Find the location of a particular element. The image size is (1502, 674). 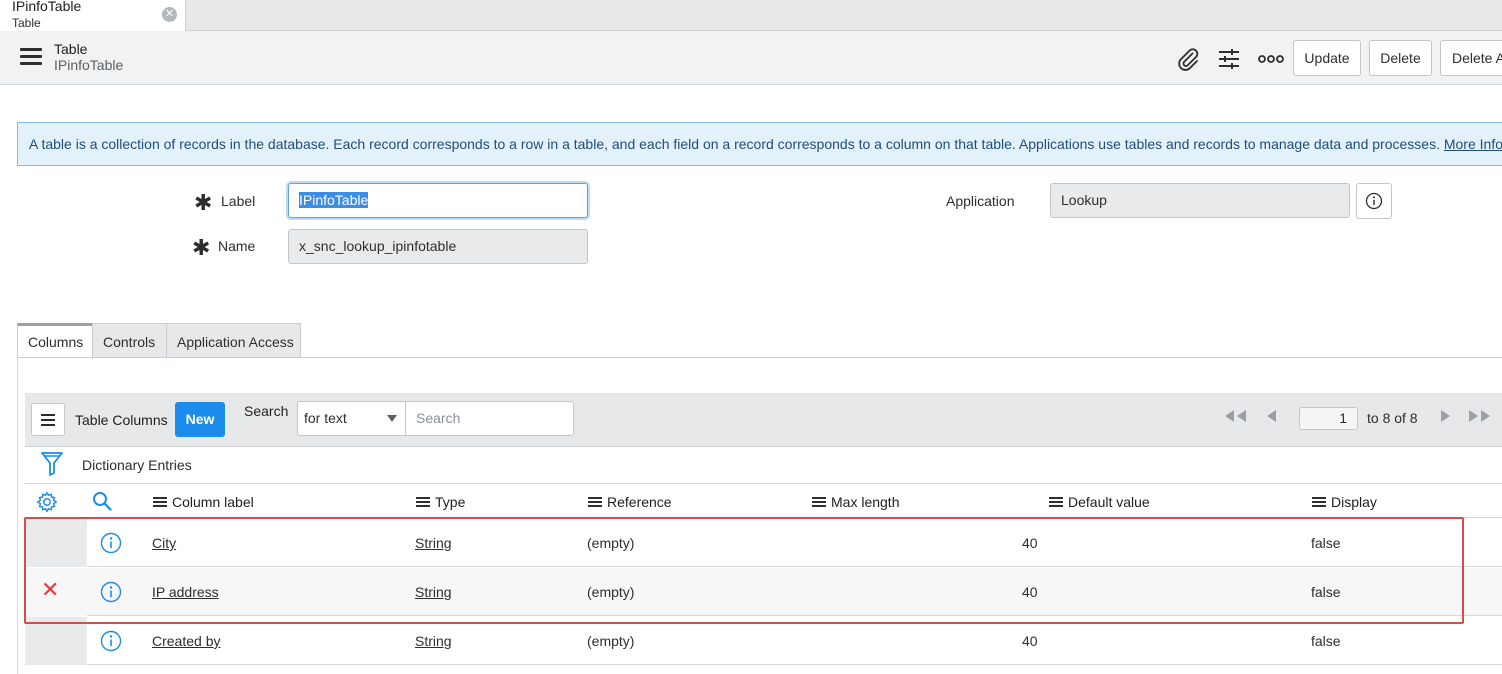

sliders-icon is located at coordinates (1229, 59).